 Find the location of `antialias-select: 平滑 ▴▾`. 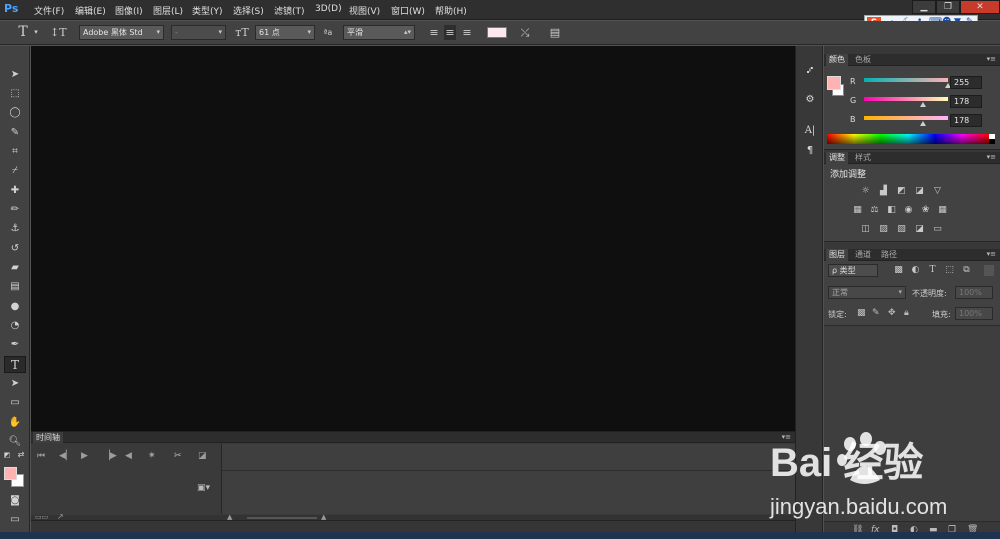

antialias-select: 平滑 ▴▾ is located at coordinates (379, 32).